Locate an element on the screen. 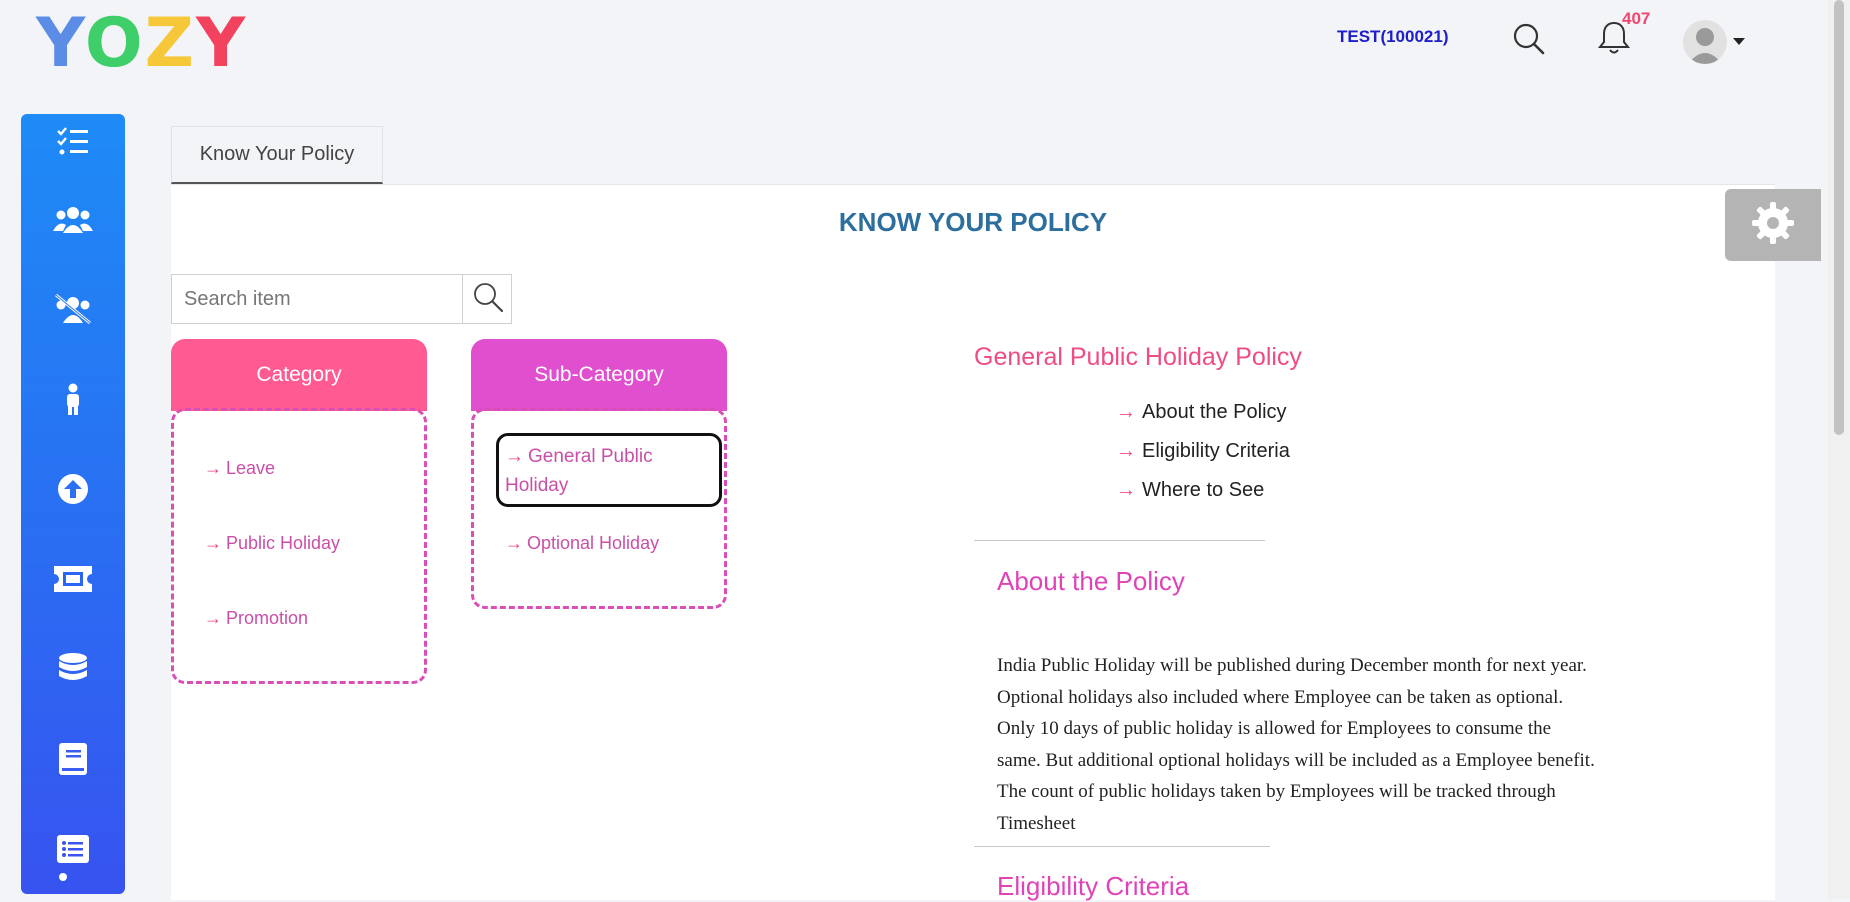 The height and width of the screenshot is (902, 1850). database-icon is located at coordinates (73, 671).